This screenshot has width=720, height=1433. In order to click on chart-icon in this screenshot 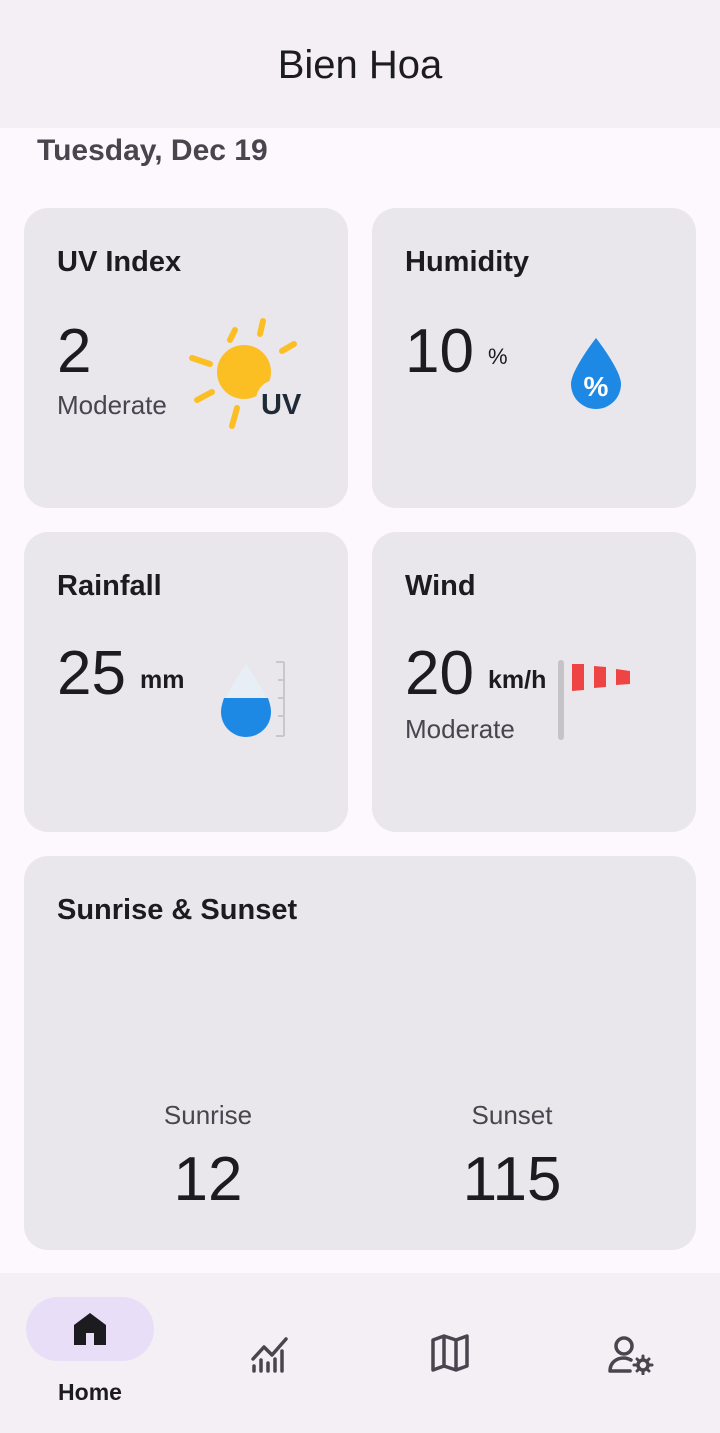, I will do `click(269, 1355)`.